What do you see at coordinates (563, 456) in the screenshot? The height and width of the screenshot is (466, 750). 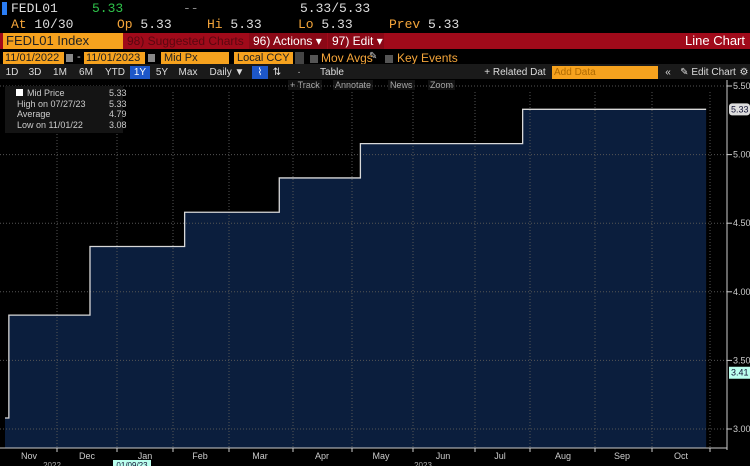 I see `x-tick-label: Aug` at bounding box center [563, 456].